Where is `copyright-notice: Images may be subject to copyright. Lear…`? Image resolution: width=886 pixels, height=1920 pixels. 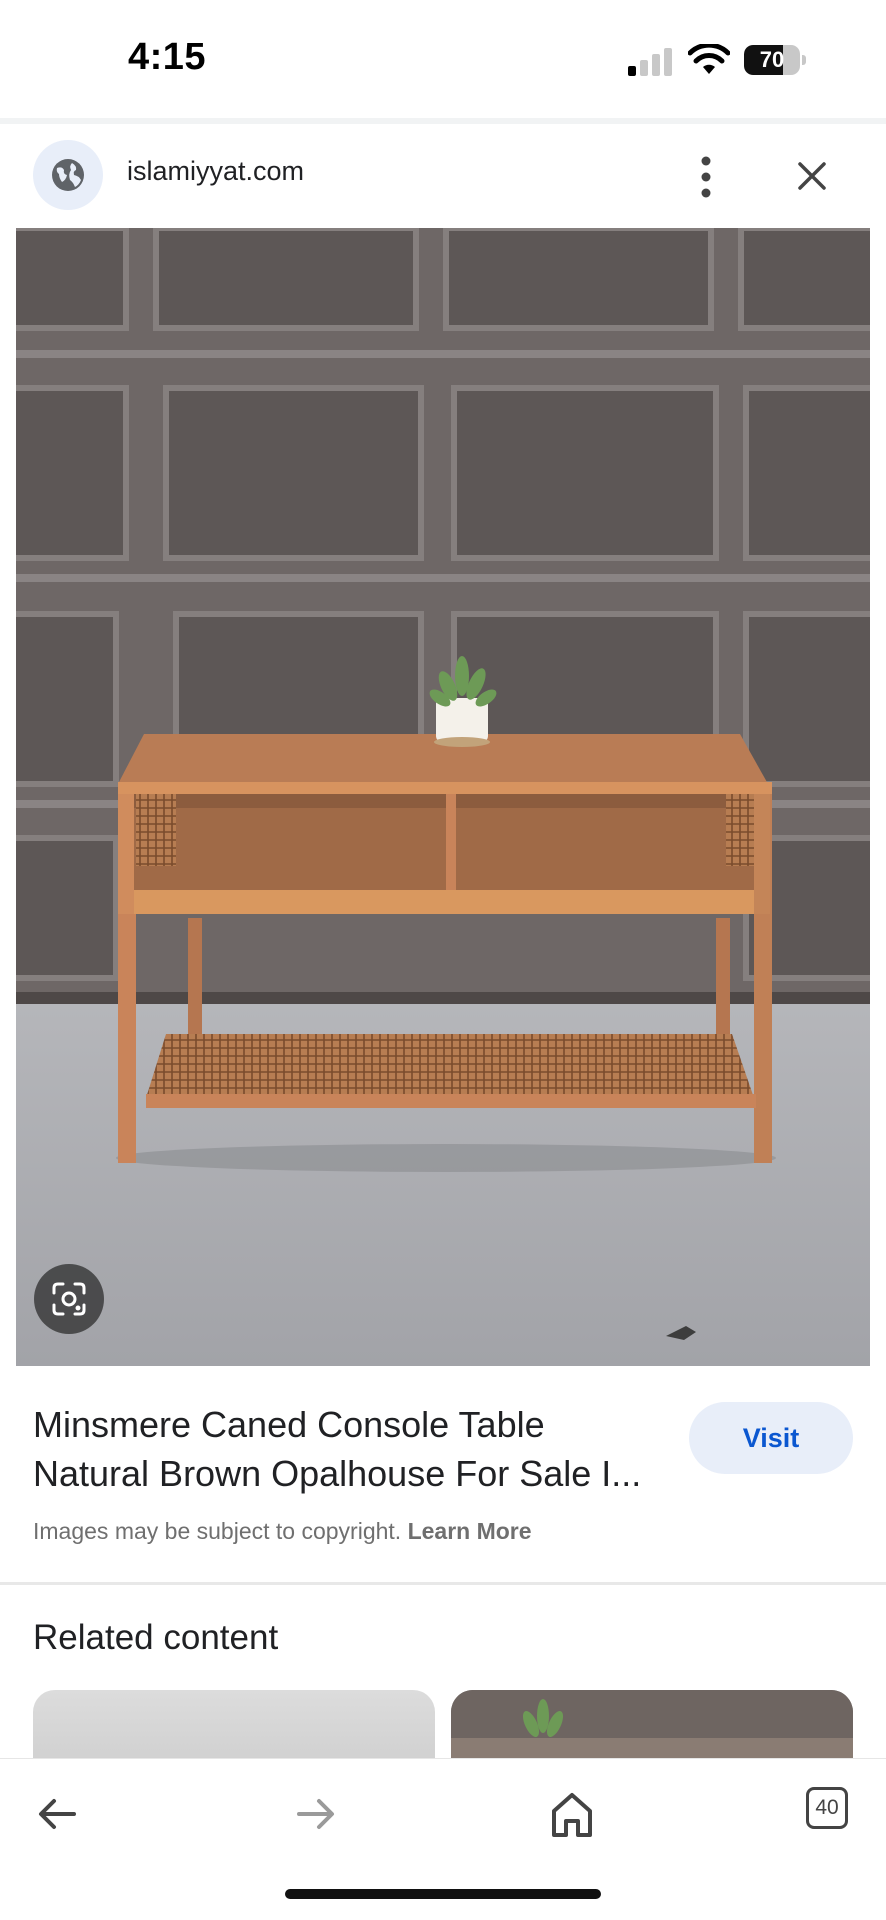 copyright-notice: Images may be subject to copyright. Lear… is located at coordinates (282, 1531).